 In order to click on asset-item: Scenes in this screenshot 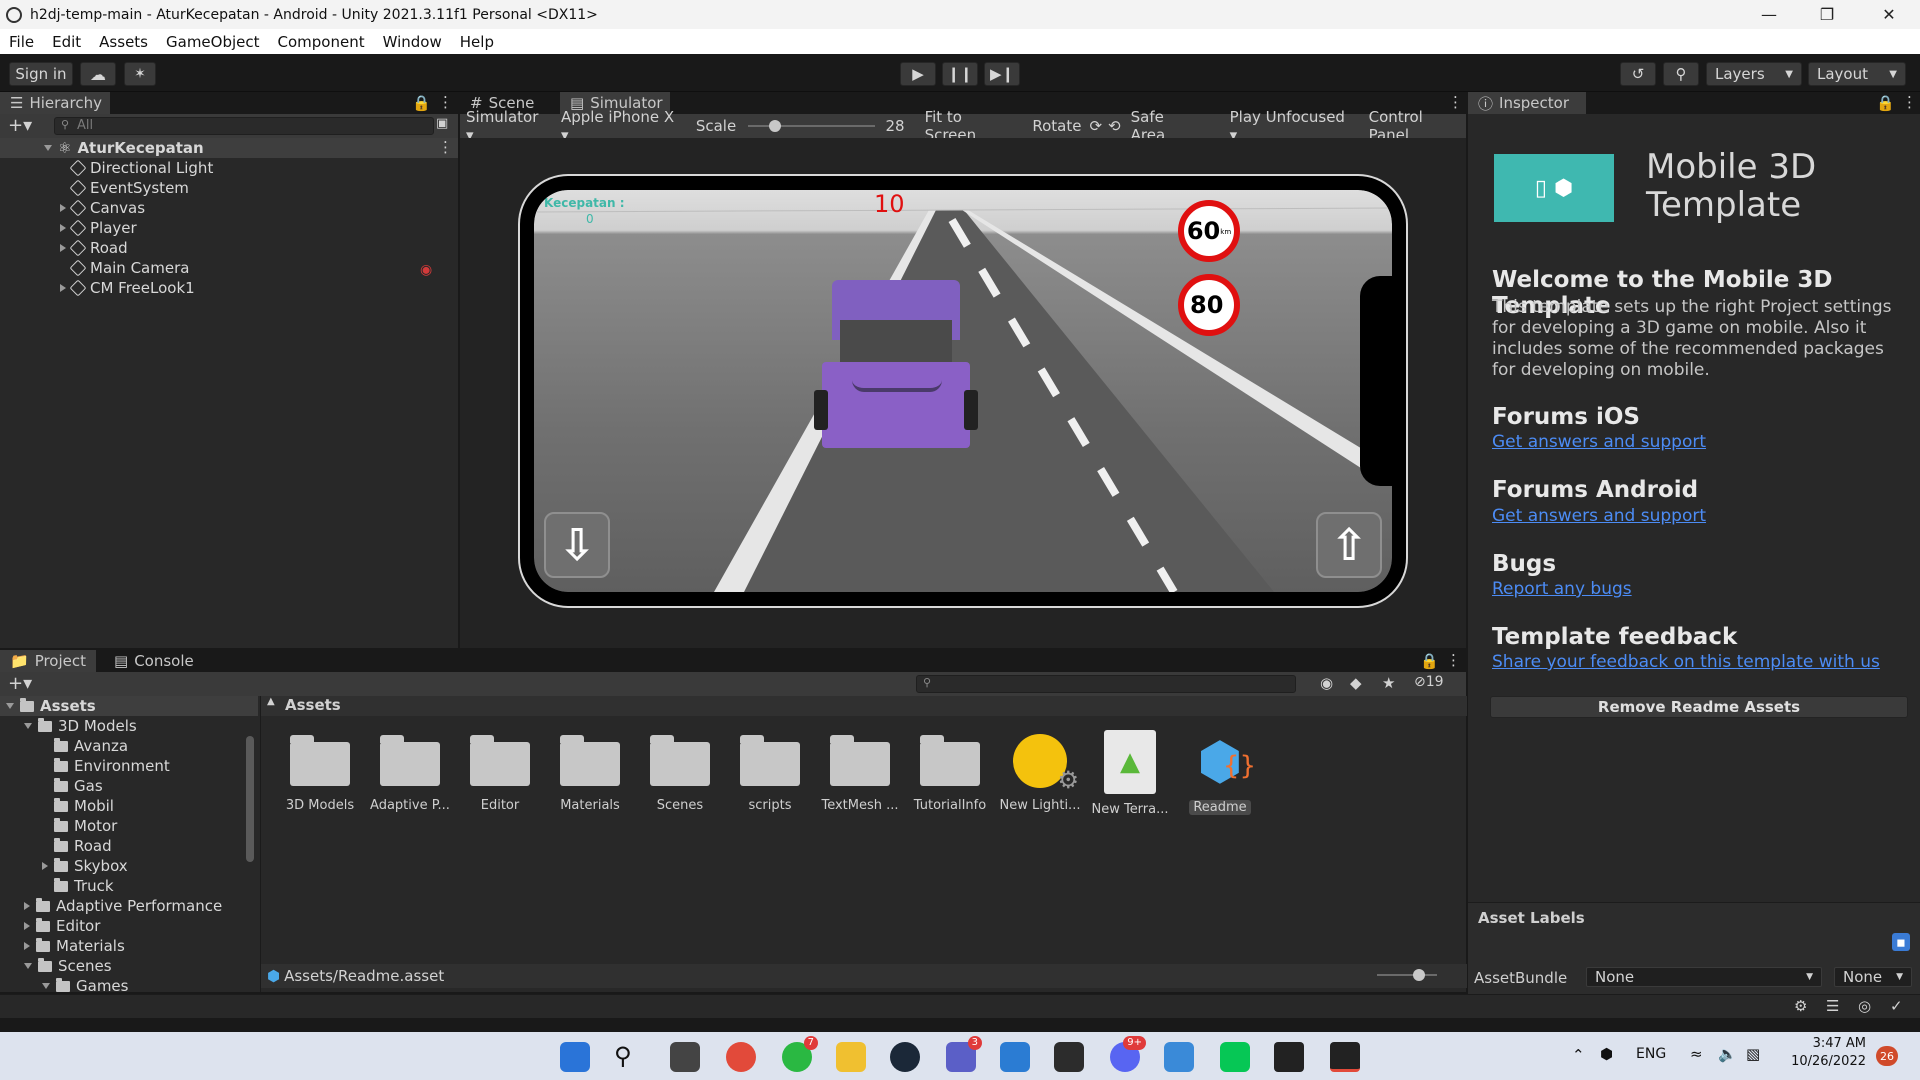, I will do `click(680, 781)`.